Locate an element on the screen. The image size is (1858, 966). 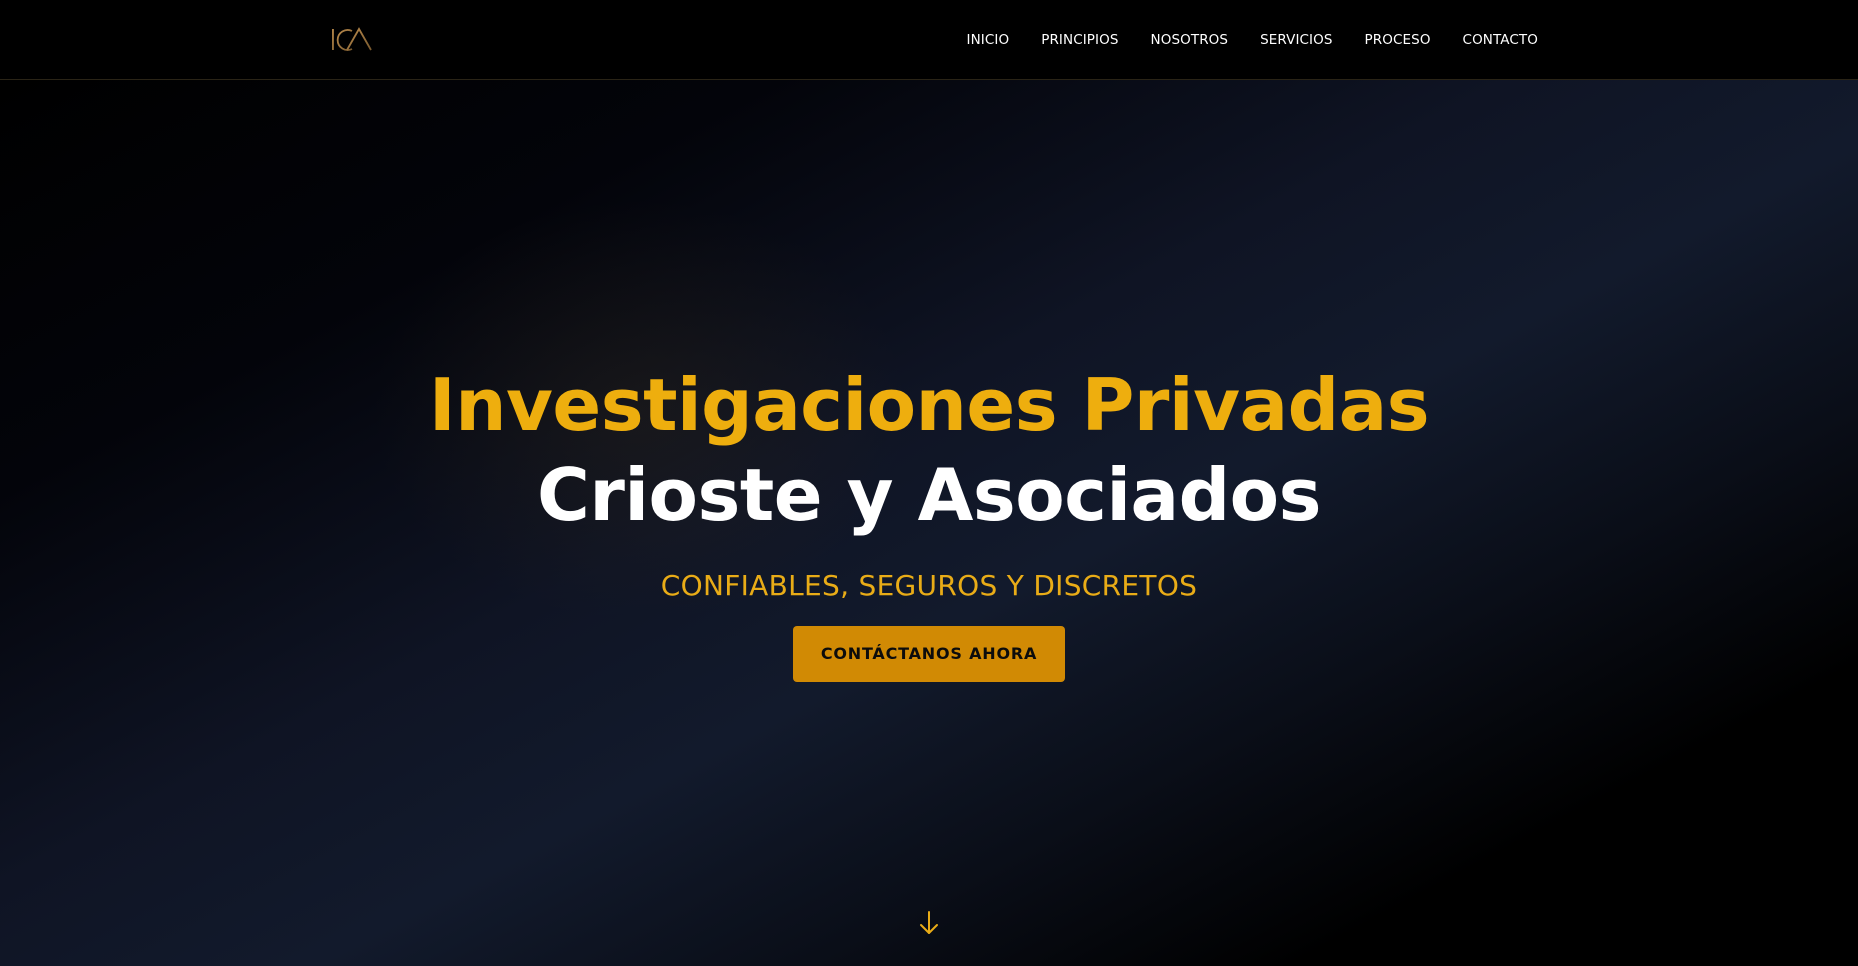
hero-title-secondary: Crioste y Asociados is located at coordinates (929, 495).